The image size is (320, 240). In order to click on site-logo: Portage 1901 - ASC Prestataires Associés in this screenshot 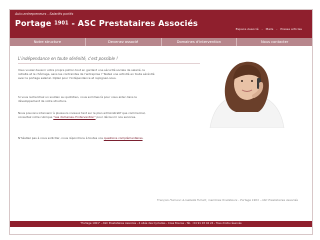, I will do `click(106, 23)`.